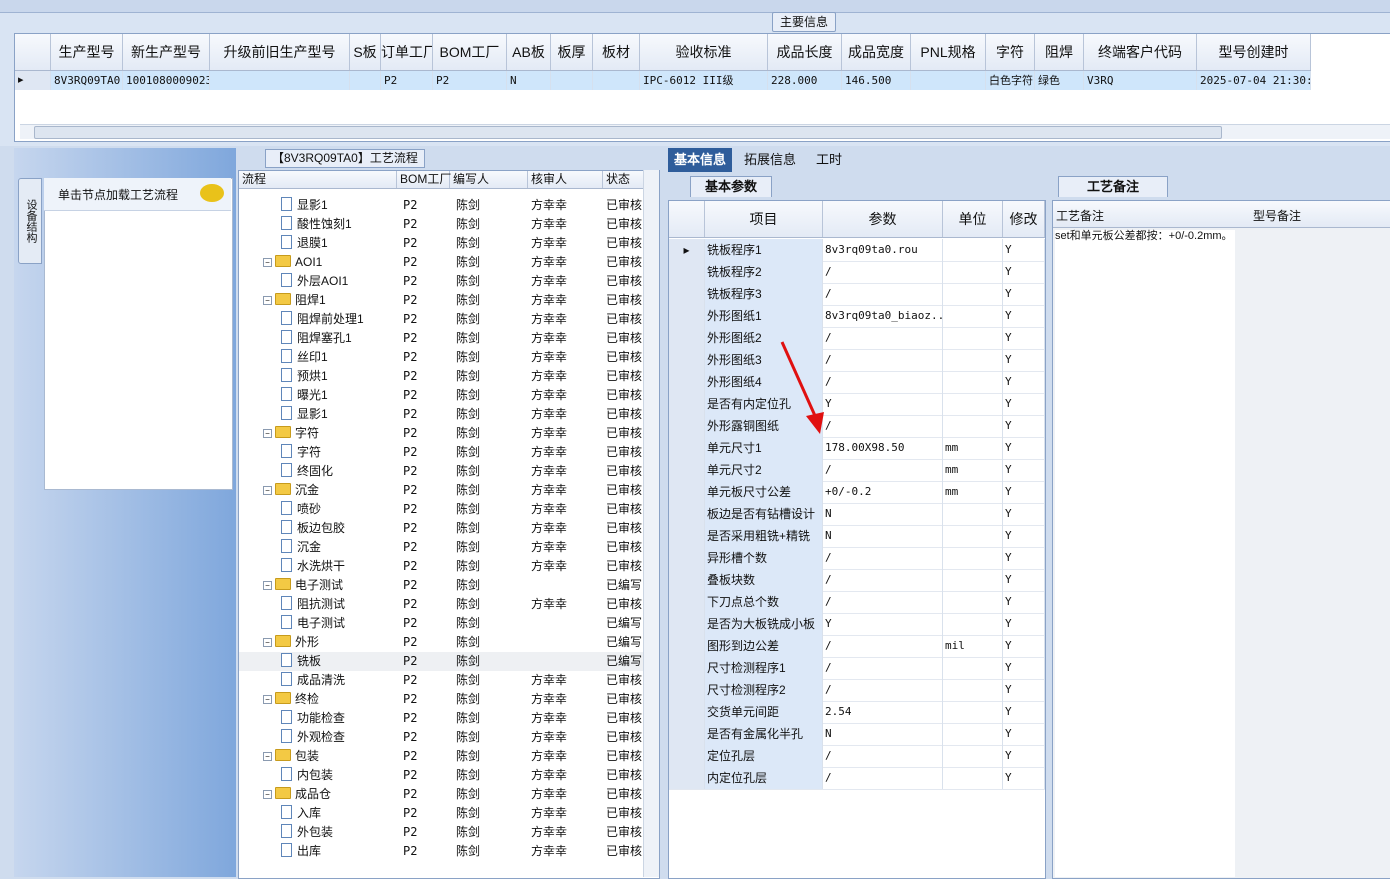  I want to click on param-row: 单元板尺寸公差 +0/-0.2 mm Y, so click(857, 492).